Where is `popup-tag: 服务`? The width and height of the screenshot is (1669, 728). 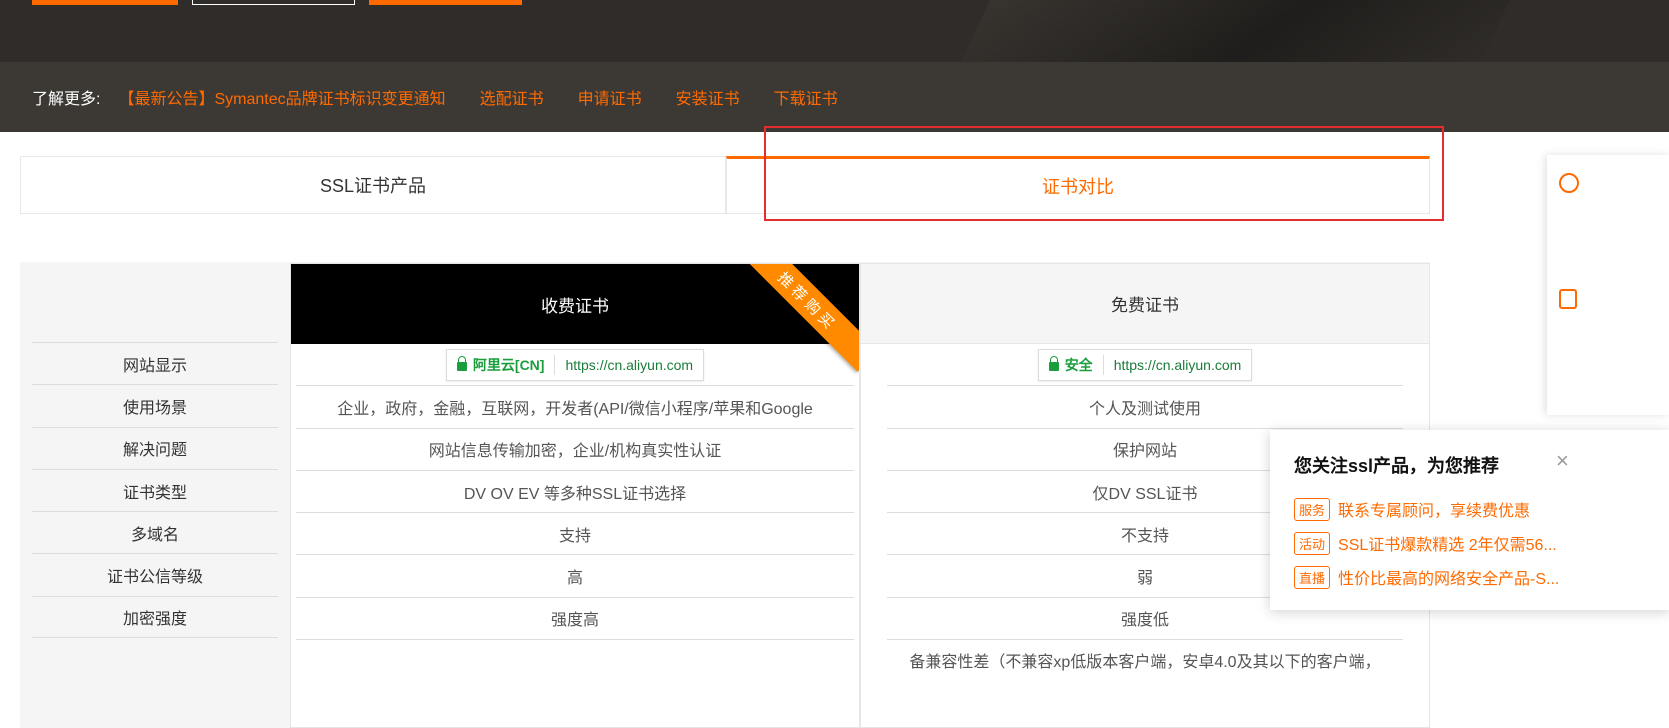
popup-tag: 服务 is located at coordinates (1312, 509).